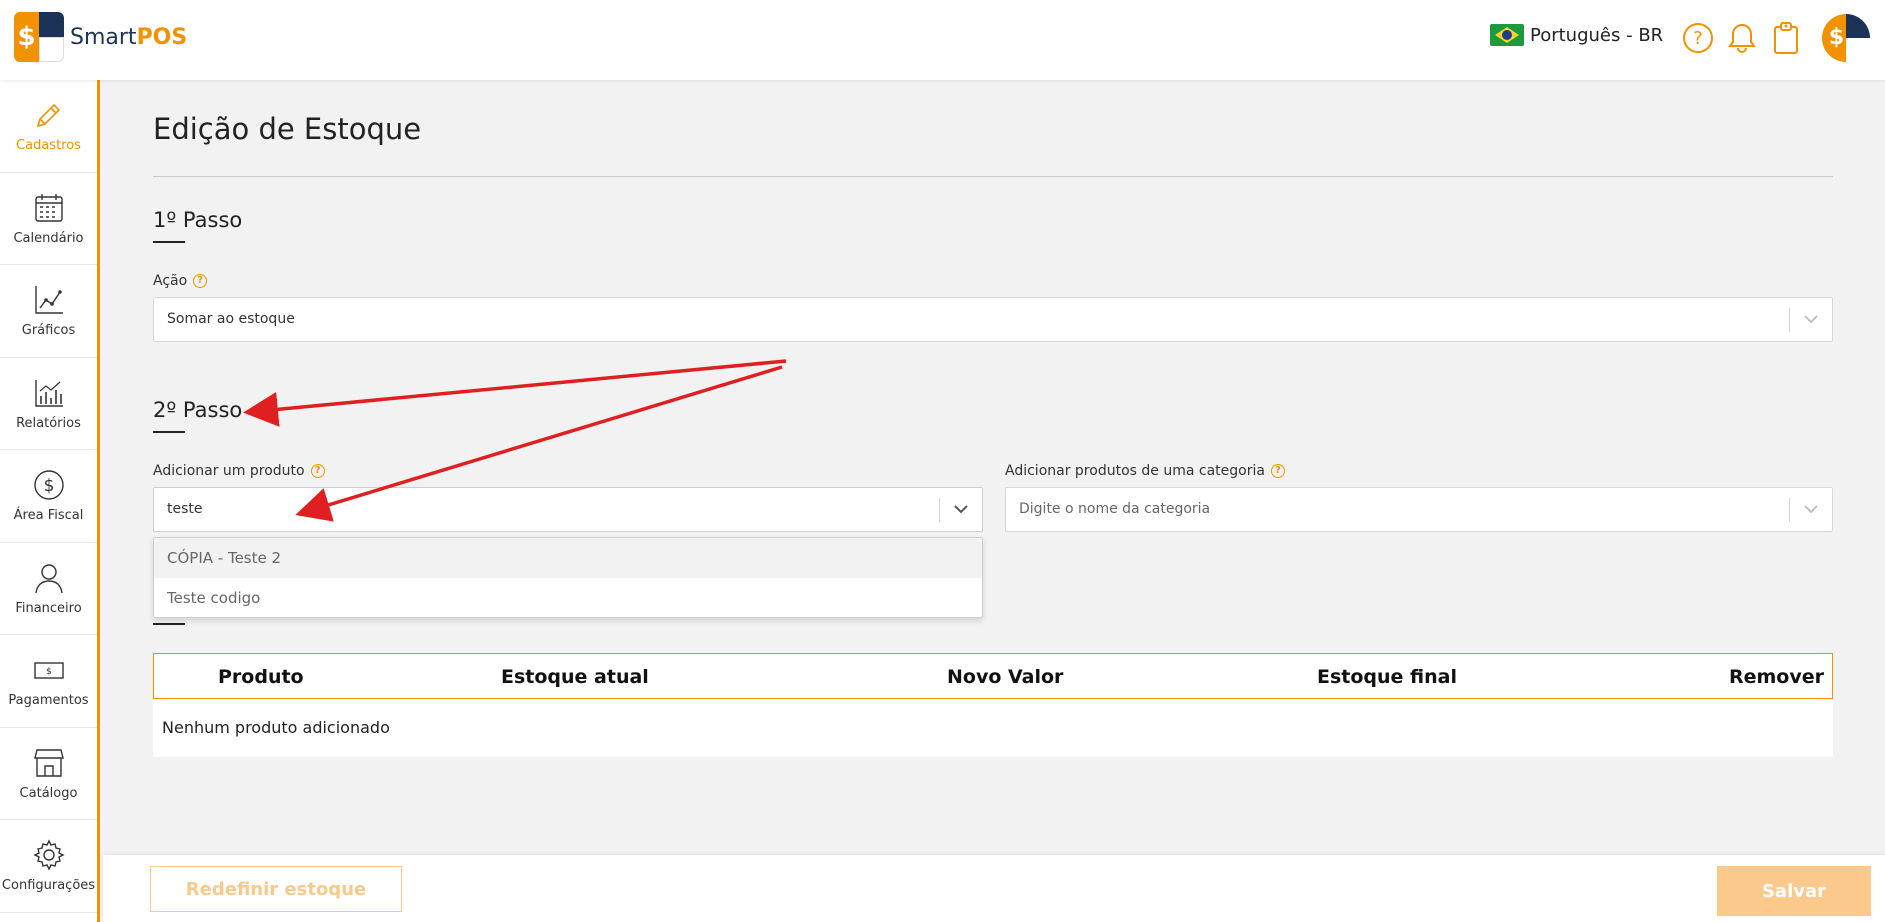 This screenshot has width=1885, height=922. Describe the element at coordinates (48, 393) in the screenshot. I see `bar-report-icon` at that location.